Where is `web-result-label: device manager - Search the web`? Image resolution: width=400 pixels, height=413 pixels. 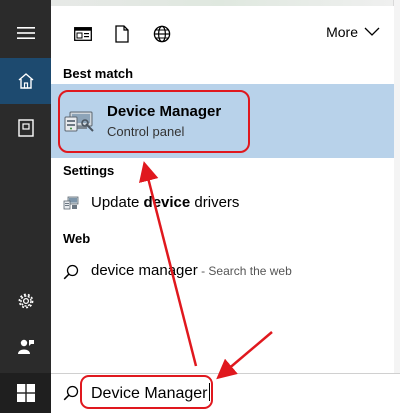
web-result-label: device manager - Search the web is located at coordinates (191, 270).